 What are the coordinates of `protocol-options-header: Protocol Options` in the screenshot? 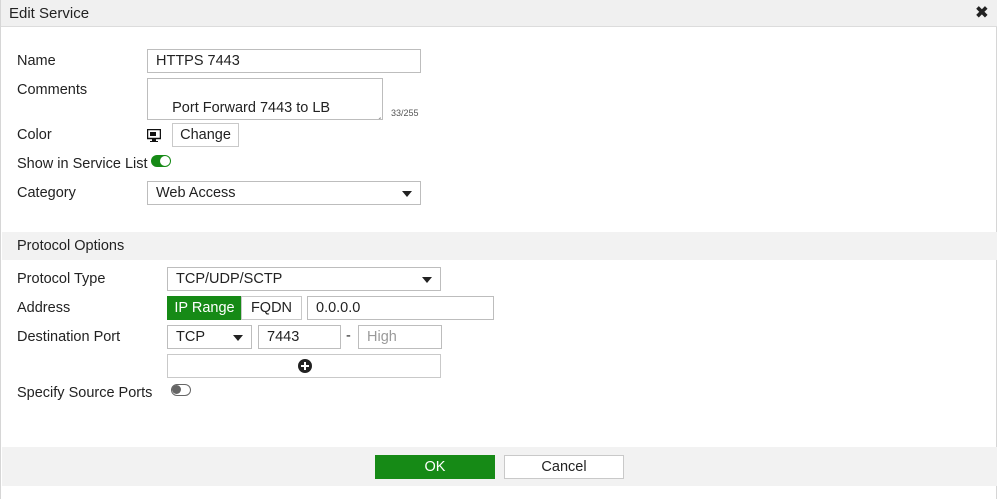 It's located at (499, 246).